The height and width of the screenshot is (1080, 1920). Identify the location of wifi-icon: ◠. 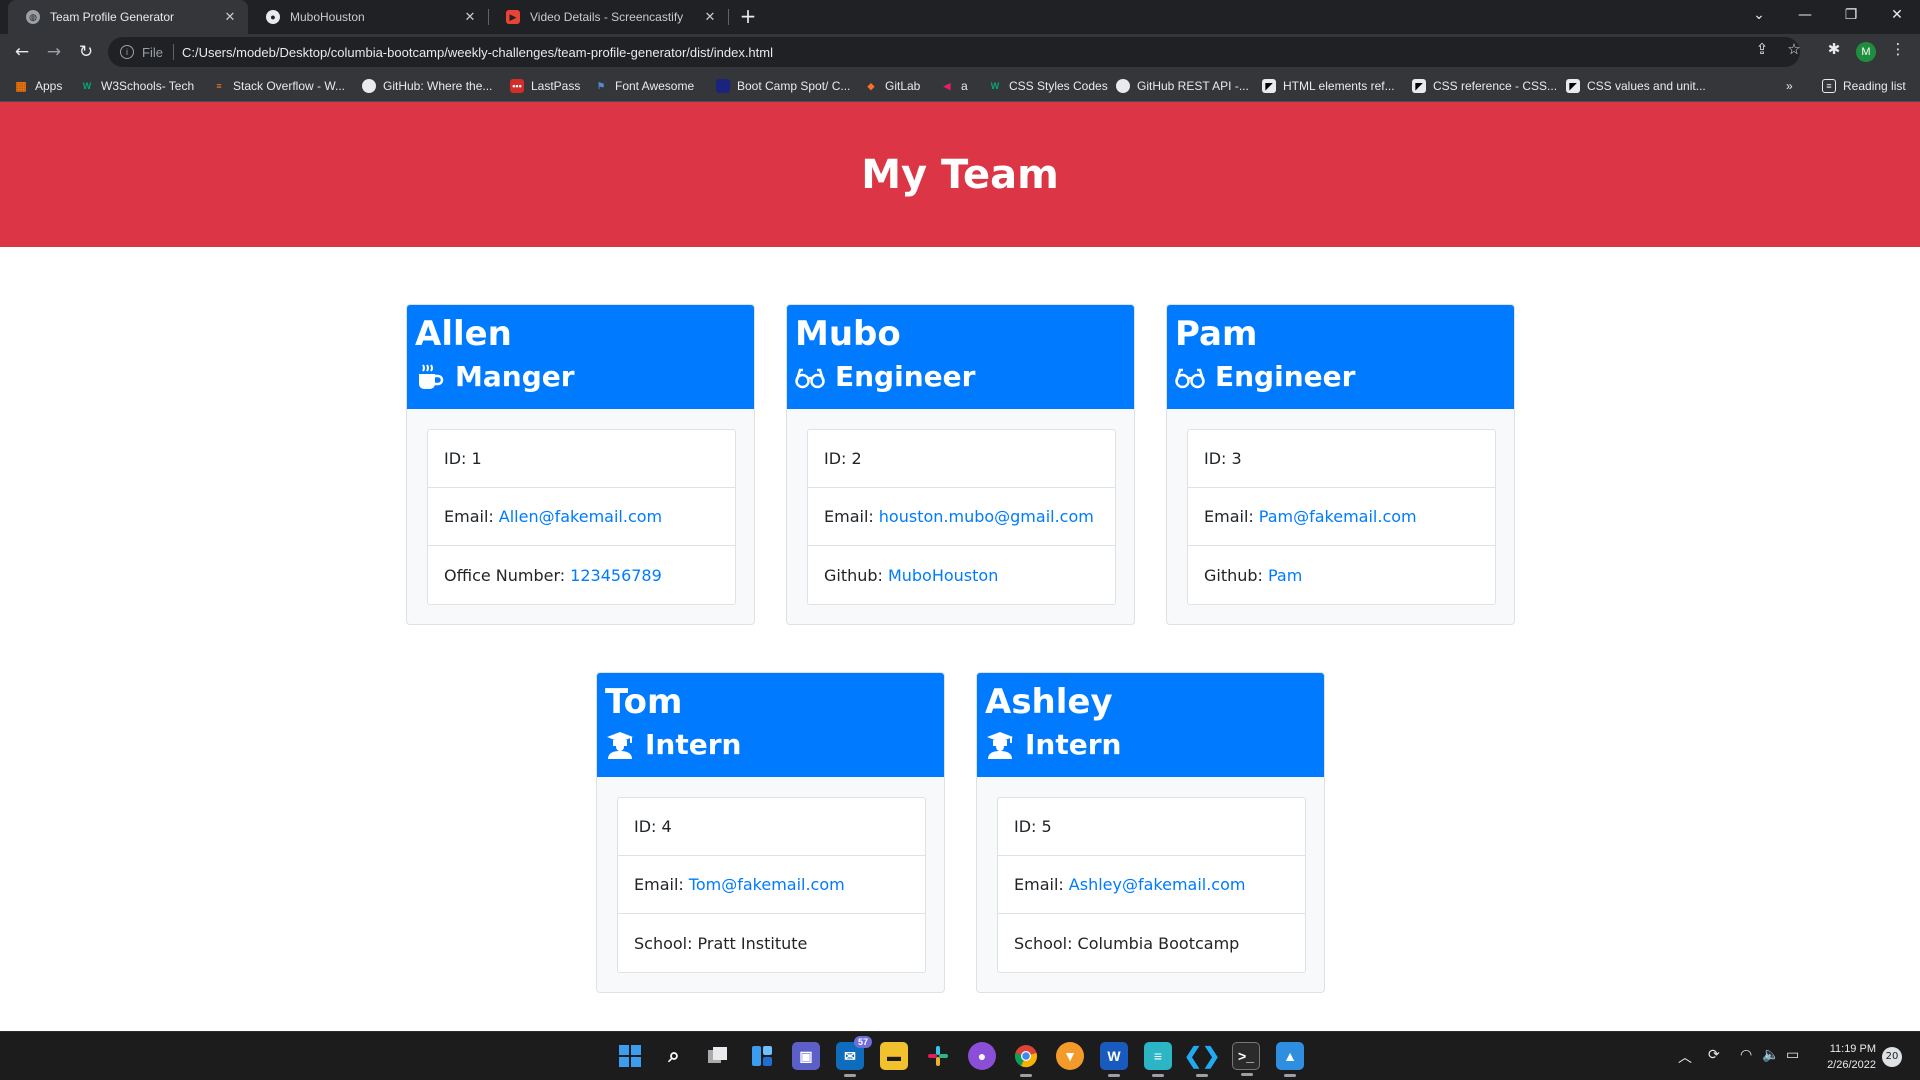
(1746, 1055).